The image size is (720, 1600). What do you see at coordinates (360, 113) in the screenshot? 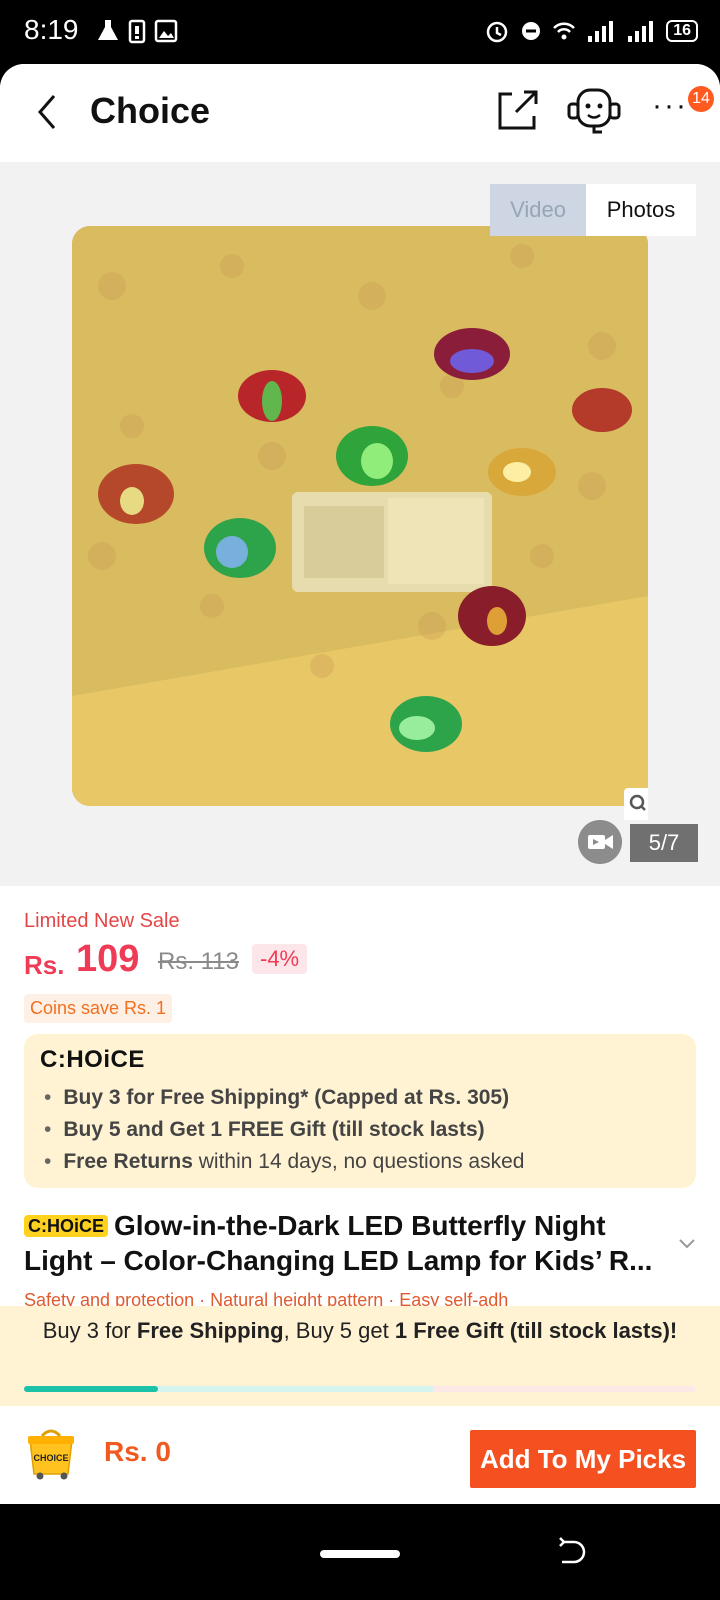
I see `header: Choice ··· 14` at bounding box center [360, 113].